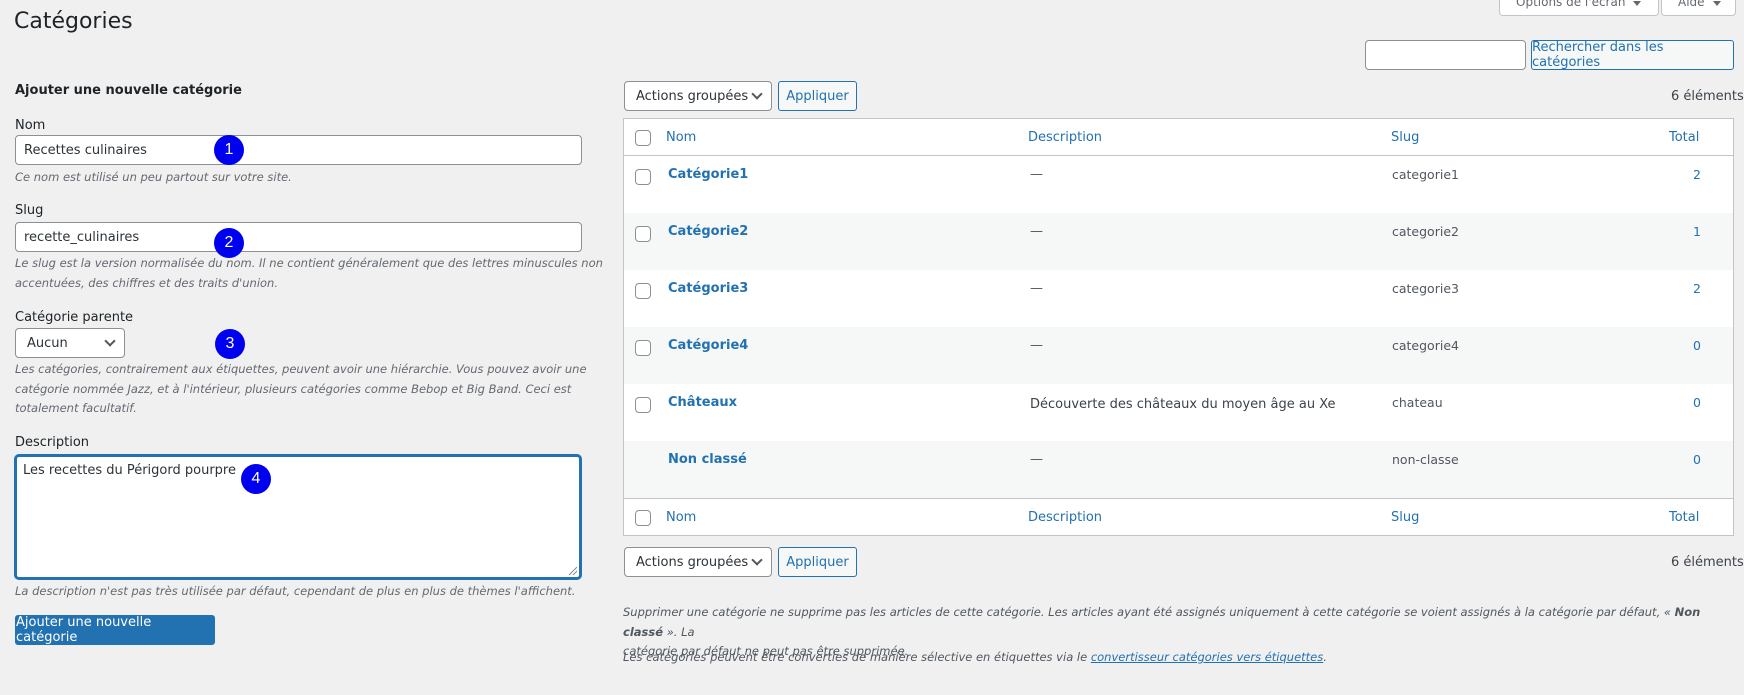 This screenshot has width=1744, height=695. Describe the element at coordinates (681, 517) in the screenshot. I see `column-name-footer: Nom` at that location.